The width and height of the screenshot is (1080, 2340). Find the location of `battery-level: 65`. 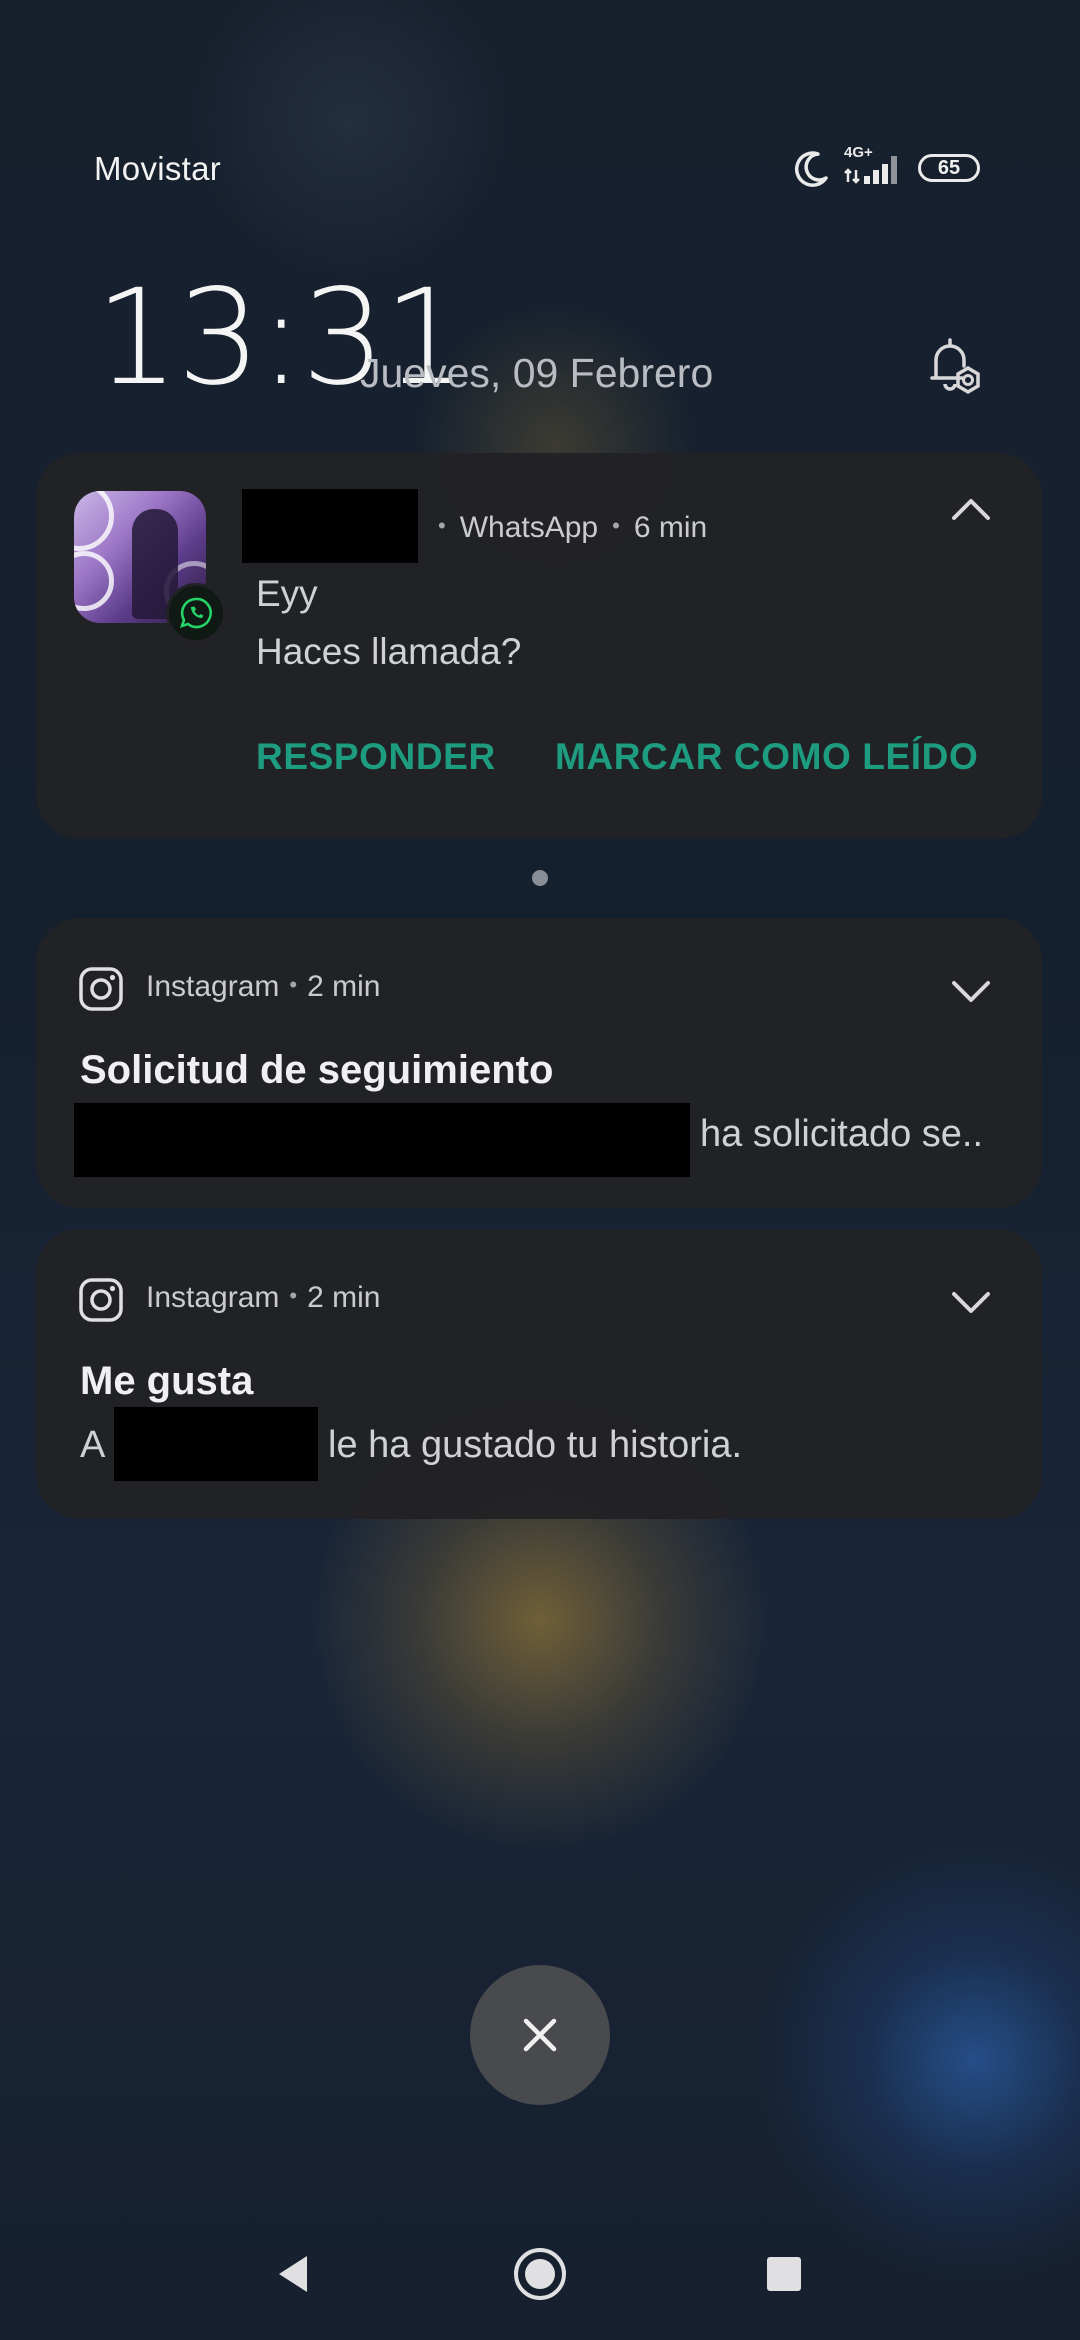

battery-level: 65 is located at coordinates (949, 167).